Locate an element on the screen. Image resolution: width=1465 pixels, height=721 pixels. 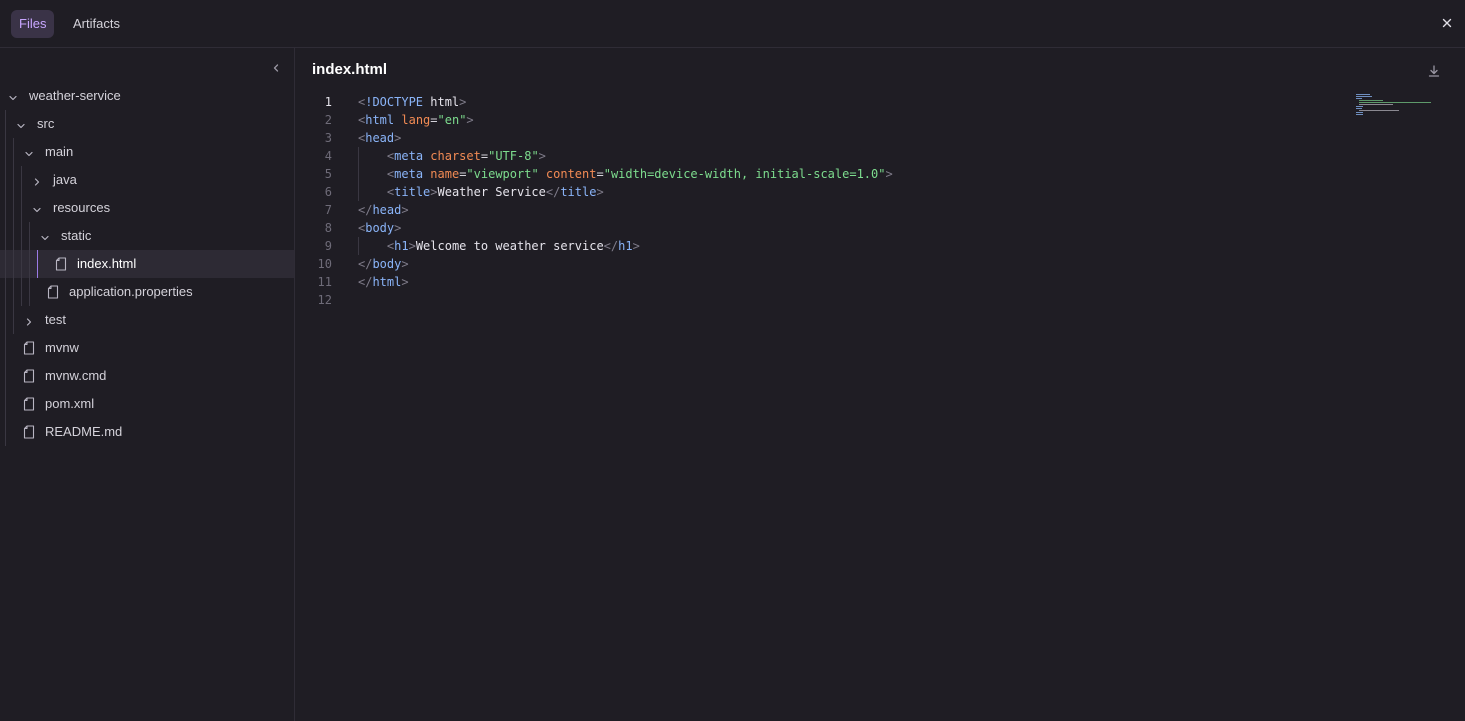
tree-item-label: index.html is located at coordinates (107, 263).